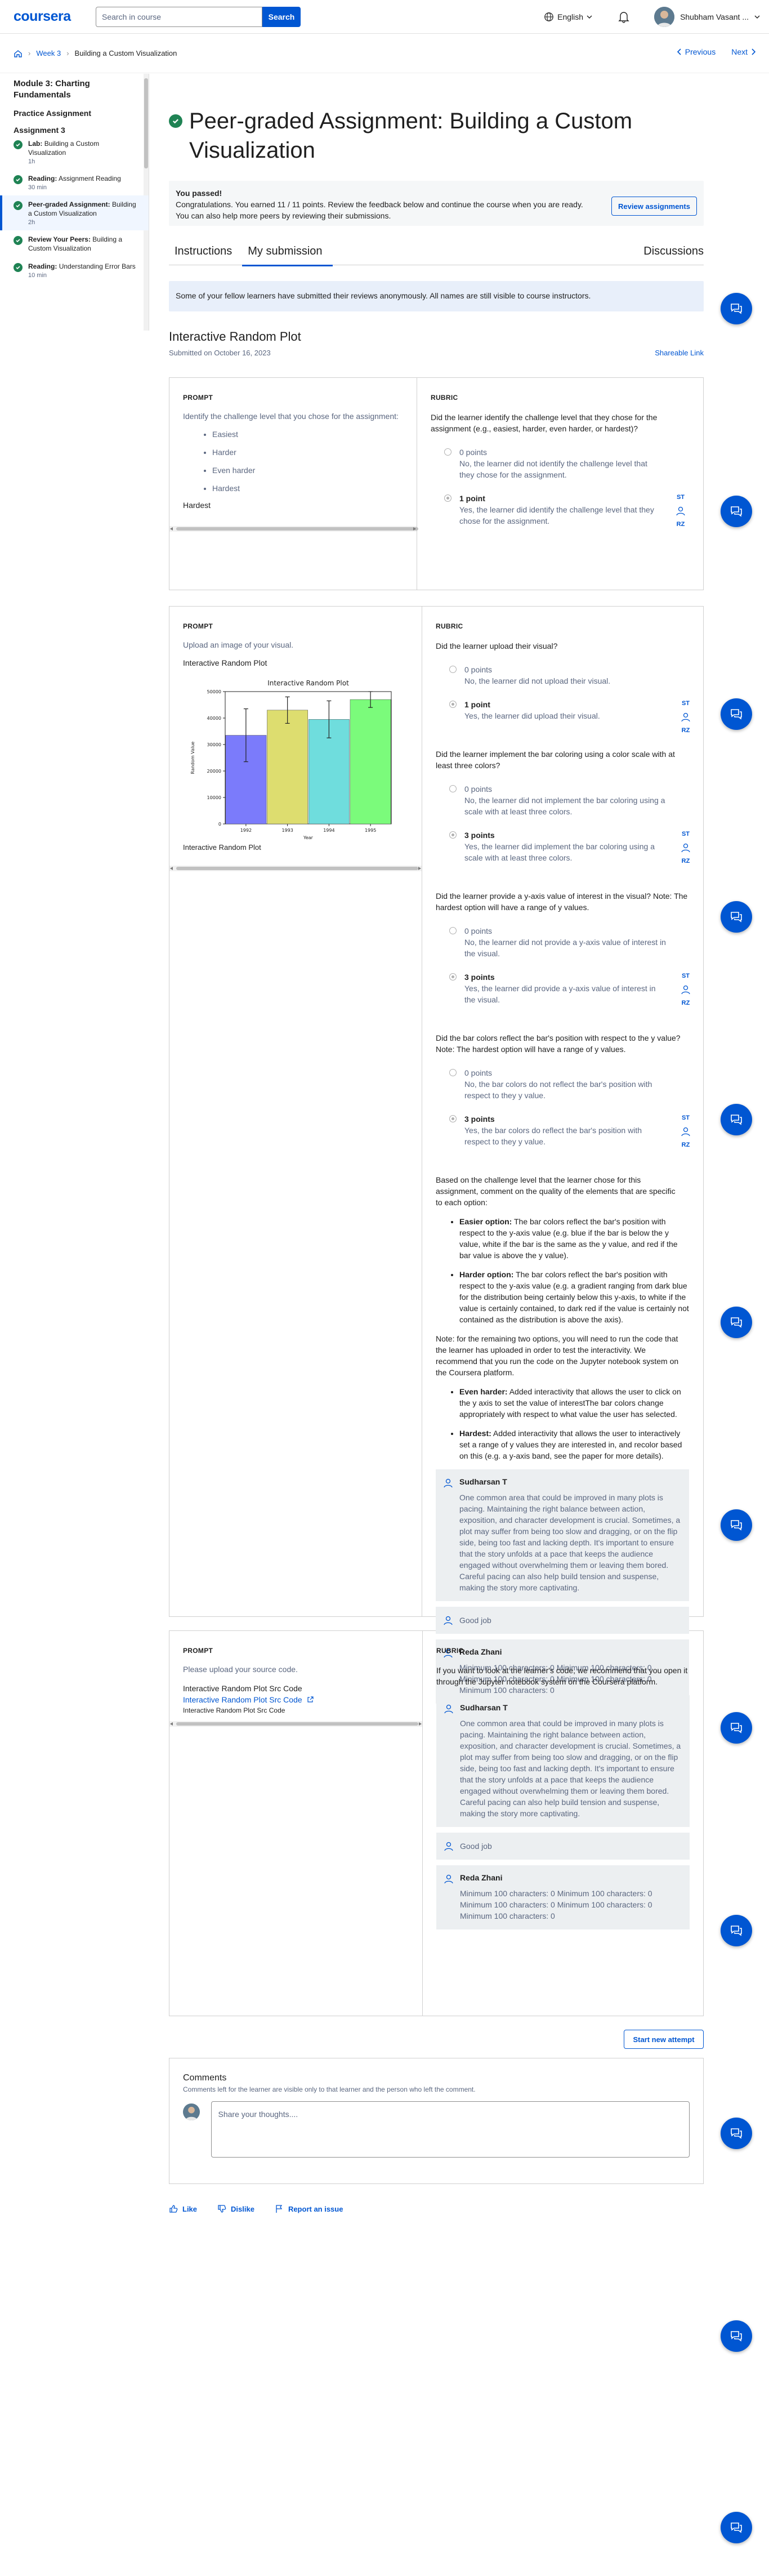 This screenshot has height=2576, width=769. Describe the element at coordinates (308, 683) in the screenshot. I see `chart-title: Interactive Random Plot` at that location.